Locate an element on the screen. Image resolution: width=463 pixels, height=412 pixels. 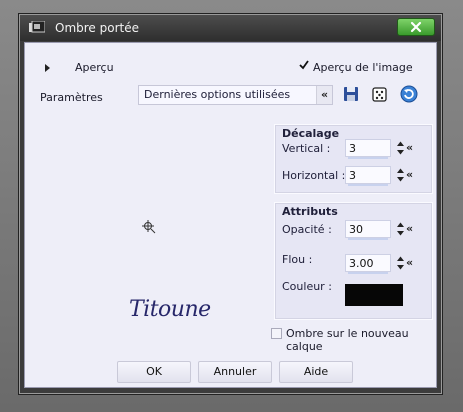
image-preview-checkbox is located at coordinates (304, 66).